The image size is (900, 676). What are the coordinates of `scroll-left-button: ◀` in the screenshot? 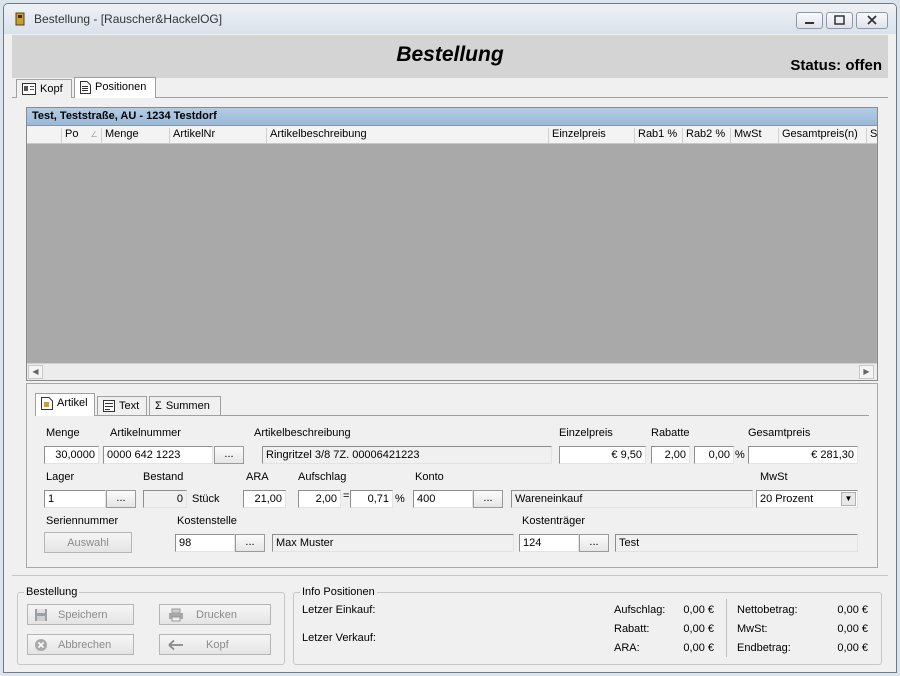 It's located at (35, 372).